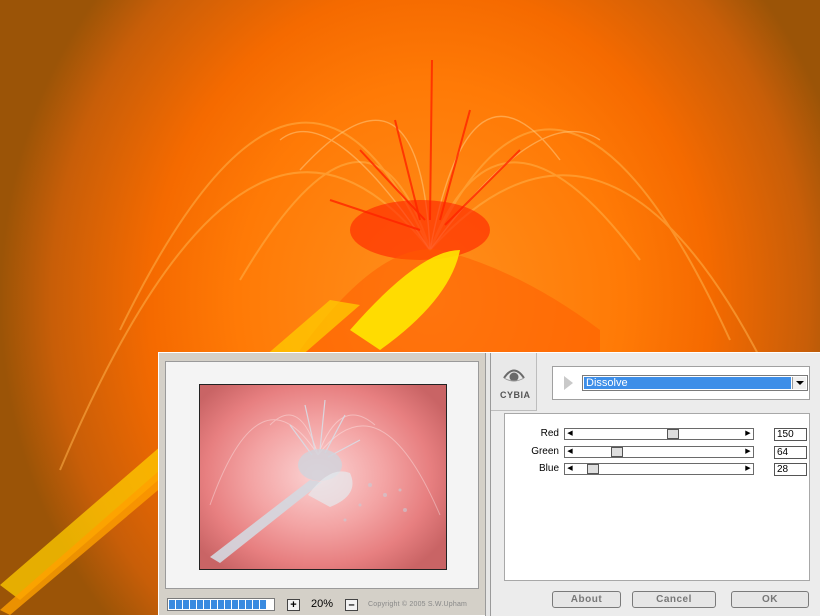  Describe the element at coordinates (548, 468) in the screenshot. I see `param-label-blue: Blue` at that location.